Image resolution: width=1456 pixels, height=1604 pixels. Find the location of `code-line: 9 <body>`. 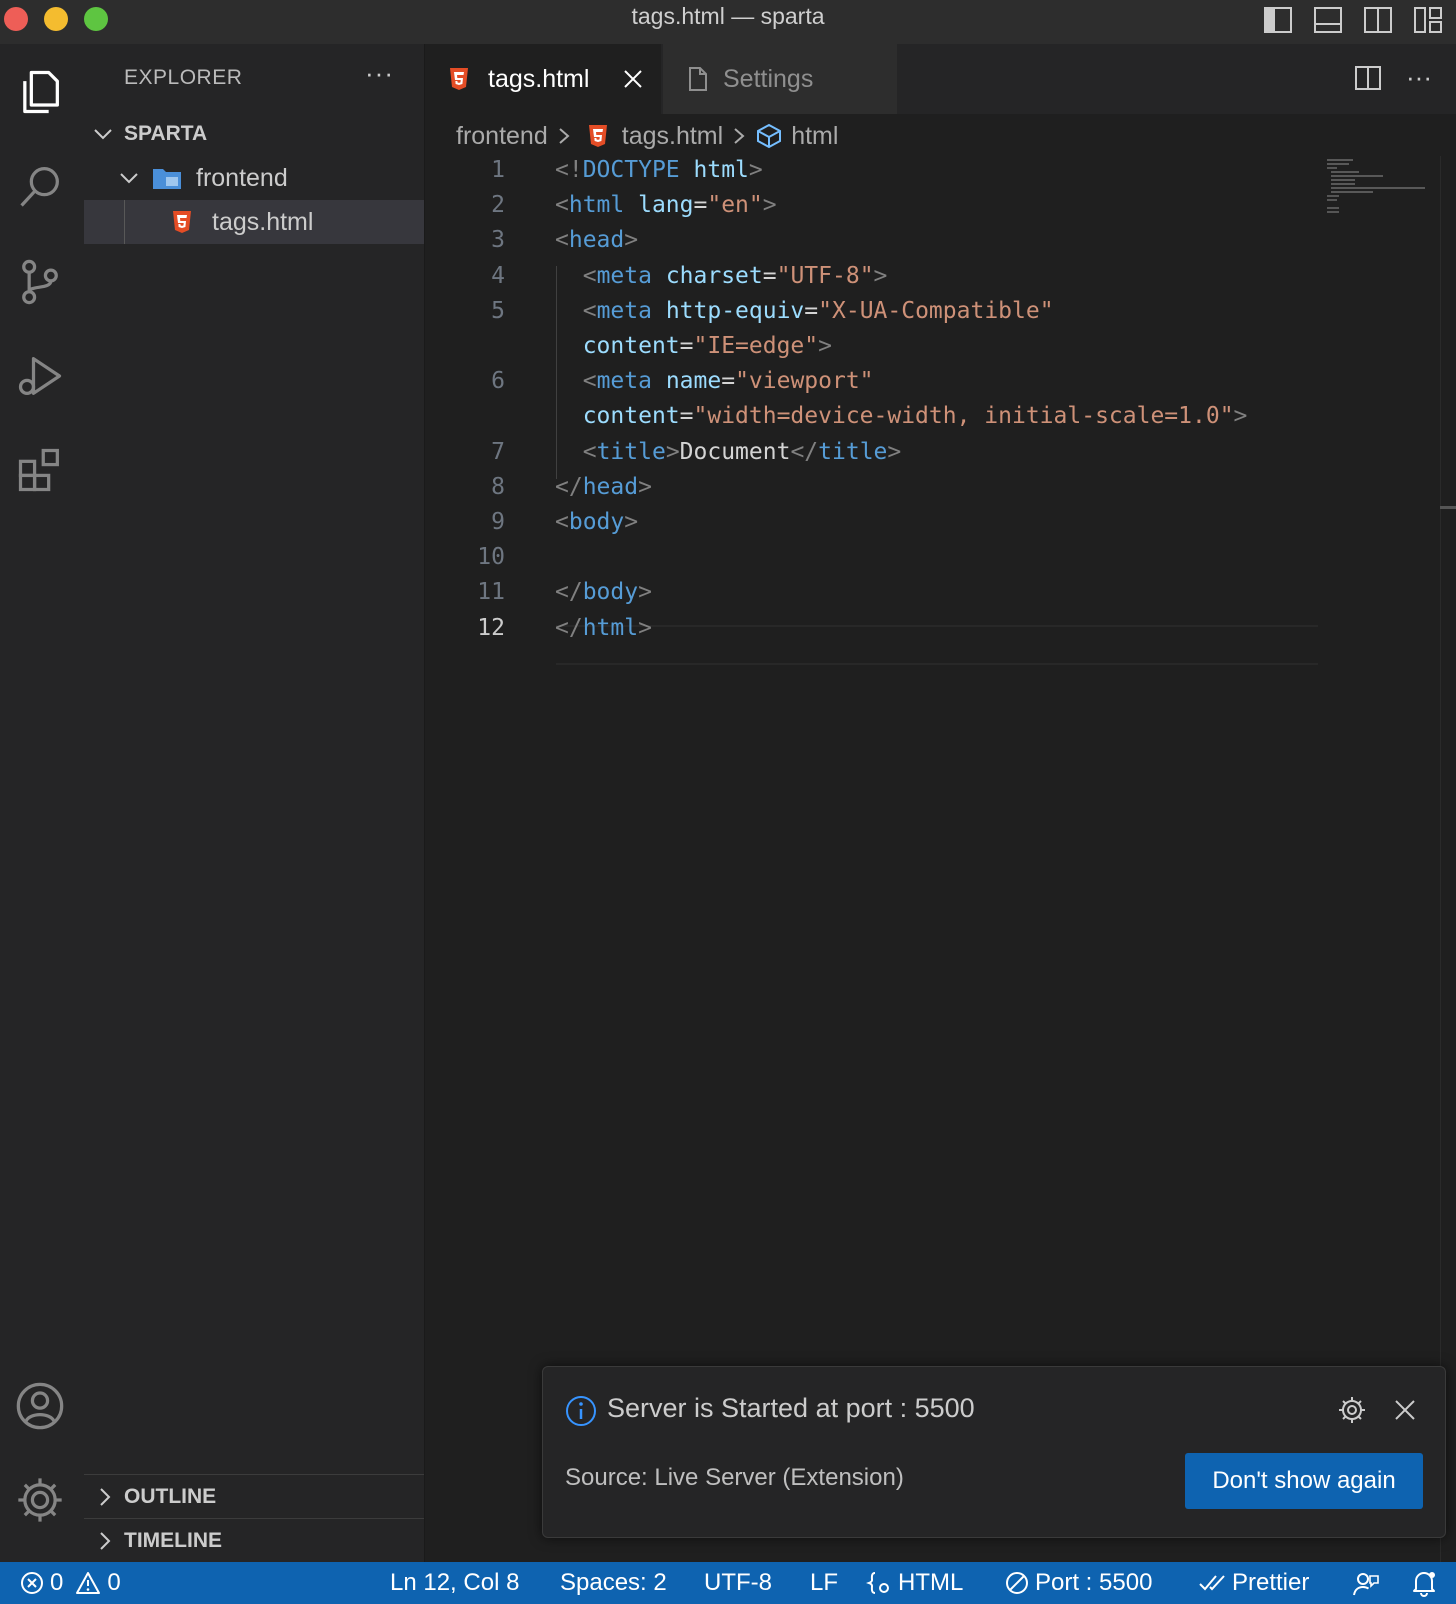

code-line: 9 <body> is located at coordinates (875, 527).